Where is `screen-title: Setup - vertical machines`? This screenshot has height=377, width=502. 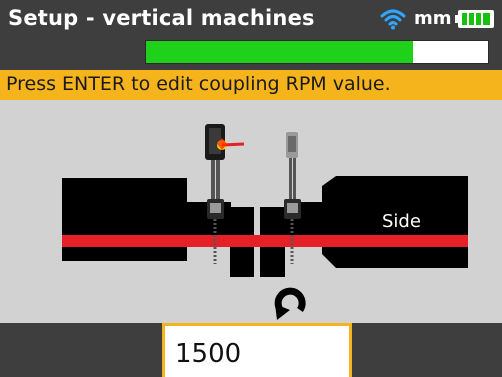 screen-title: Setup - vertical machines is located at coordinates (161, 18).